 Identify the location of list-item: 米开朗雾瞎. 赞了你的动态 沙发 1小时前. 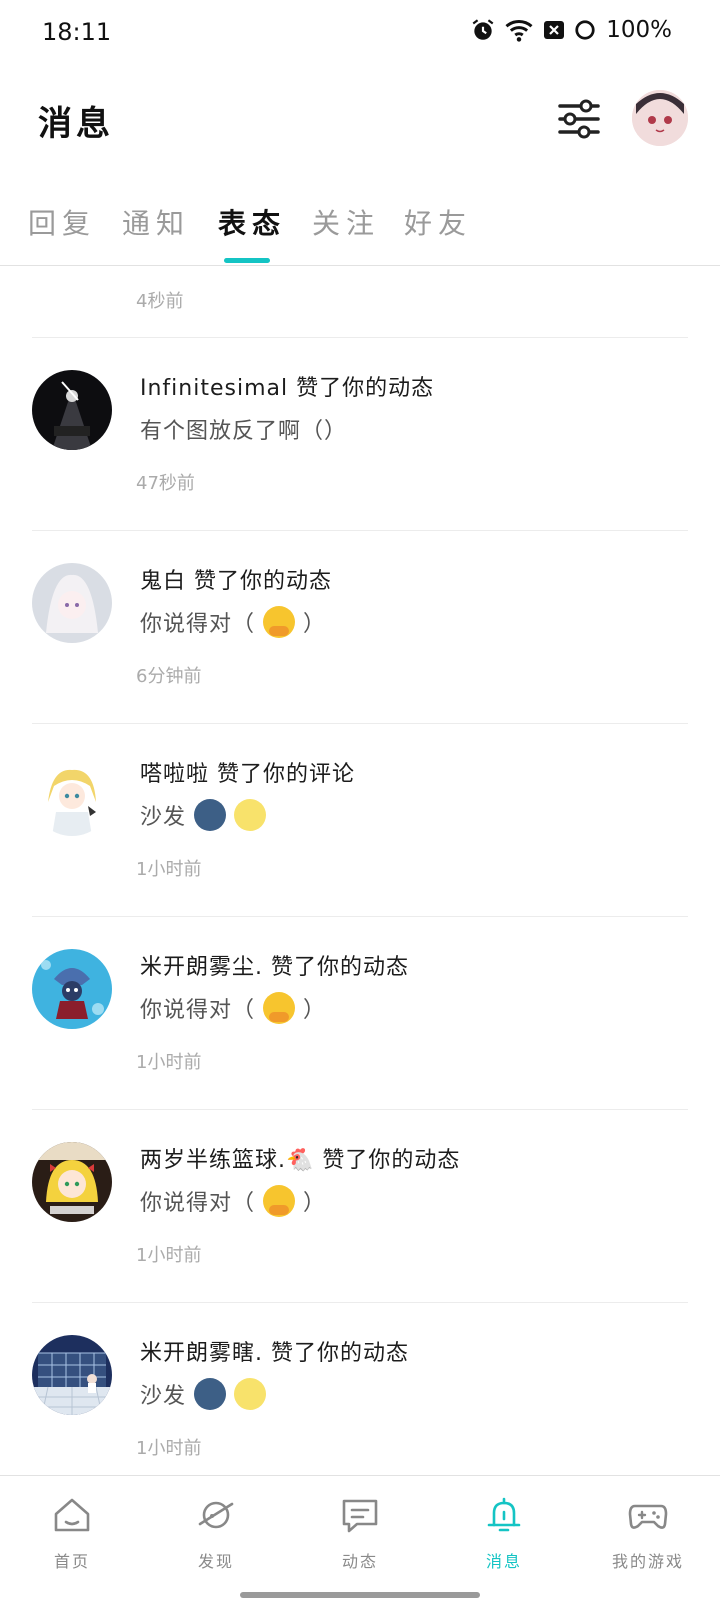
(360, 1389).